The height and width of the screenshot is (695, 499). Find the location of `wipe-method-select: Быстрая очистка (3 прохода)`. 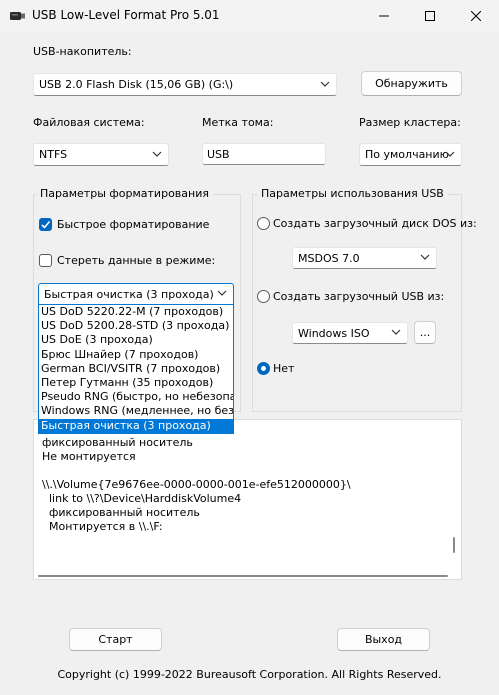

wipe-method-select: Быстрая очистка (3 прохода) is located at coordinates (136, 294).